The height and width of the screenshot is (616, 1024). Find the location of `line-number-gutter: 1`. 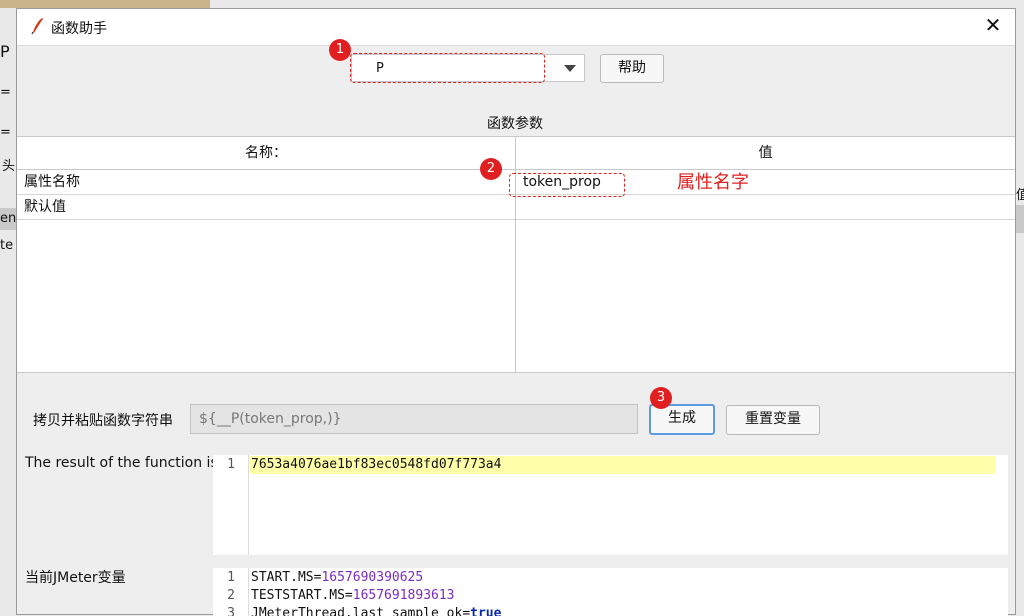

line-number-gutter: 1 is located at coordinates (231, 505).